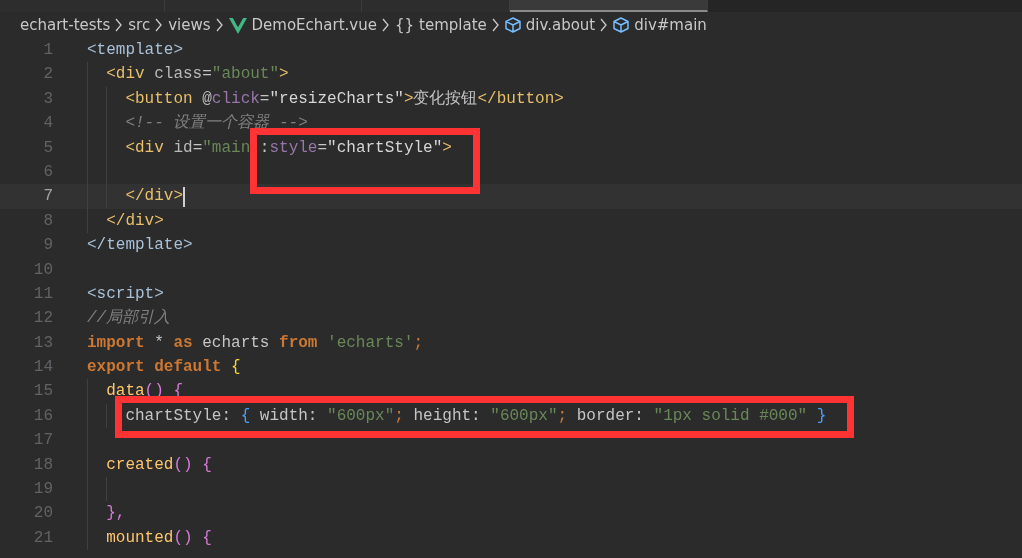  What do you see at coordinates (42, 465) in the screenshot?
I see `line-number: 18` at bounding box center [42, 465].